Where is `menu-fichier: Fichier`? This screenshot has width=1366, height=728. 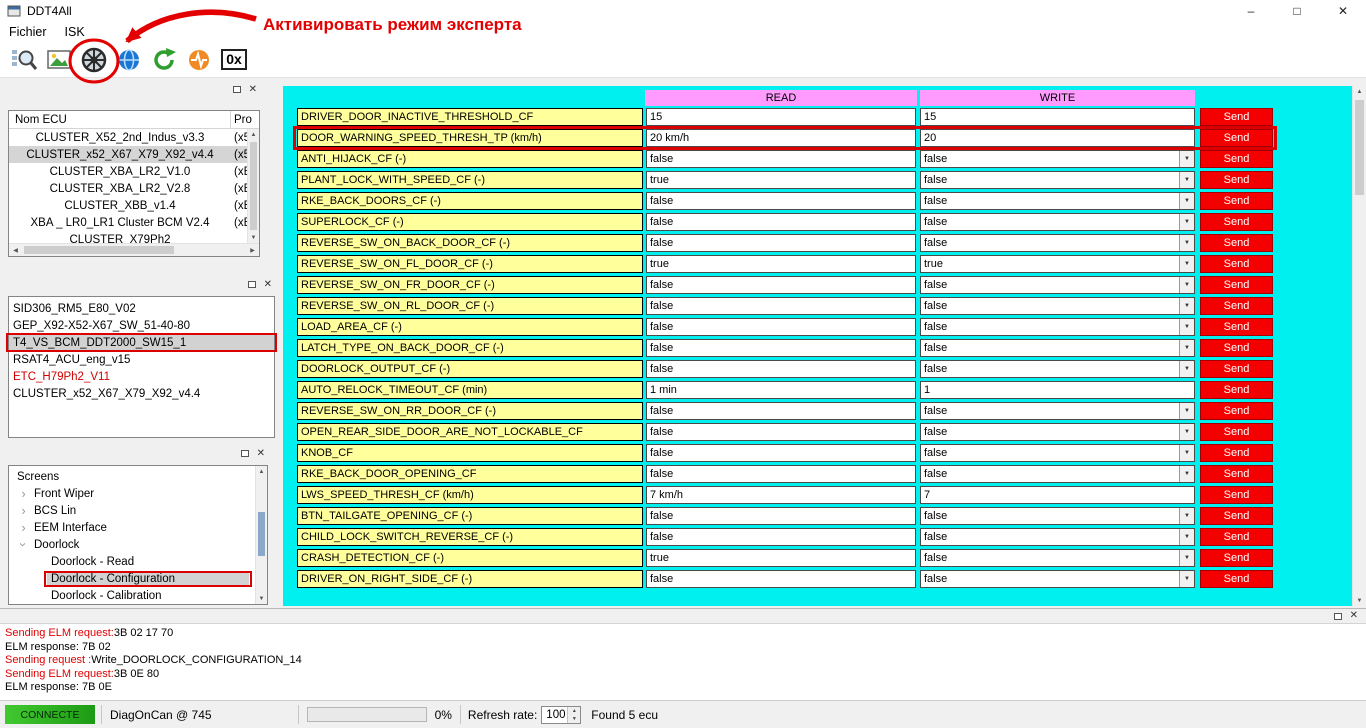
menu-fichier: Fichier is located at coordinates (28, 32).